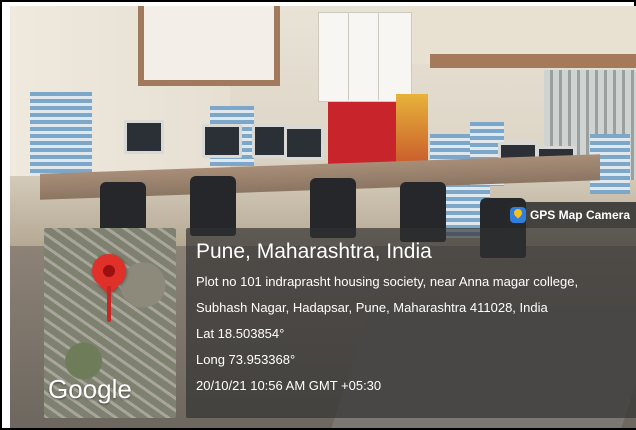 Image resolution: width=636 pixels, height=430 pixels. I want to click on wood-trim, so click(533, 61).